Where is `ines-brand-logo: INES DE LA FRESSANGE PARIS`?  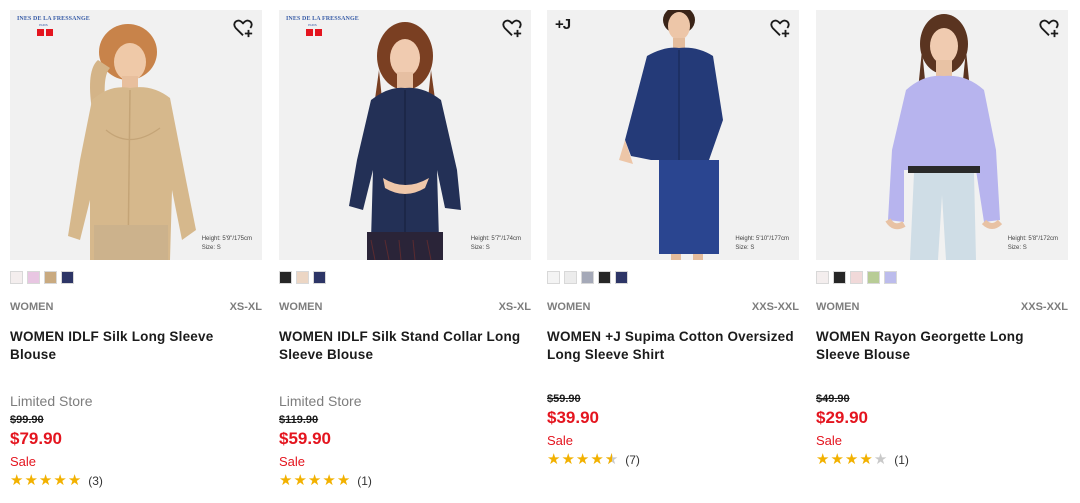 ines-brand-logo: INES DE LA FRESSANGE PARIS is located at coordinates (53, 30).